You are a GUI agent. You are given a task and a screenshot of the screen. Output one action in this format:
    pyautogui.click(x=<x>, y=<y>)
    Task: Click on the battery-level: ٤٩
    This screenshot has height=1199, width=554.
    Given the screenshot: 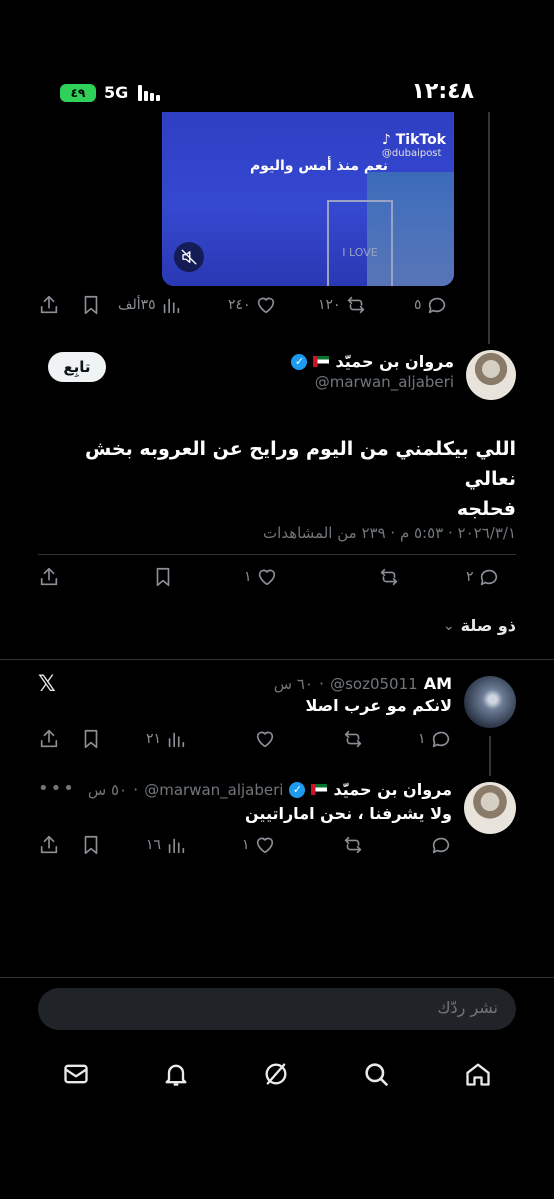 What is the action you would take?
    pyautogui.click(x=78, y=93)
    